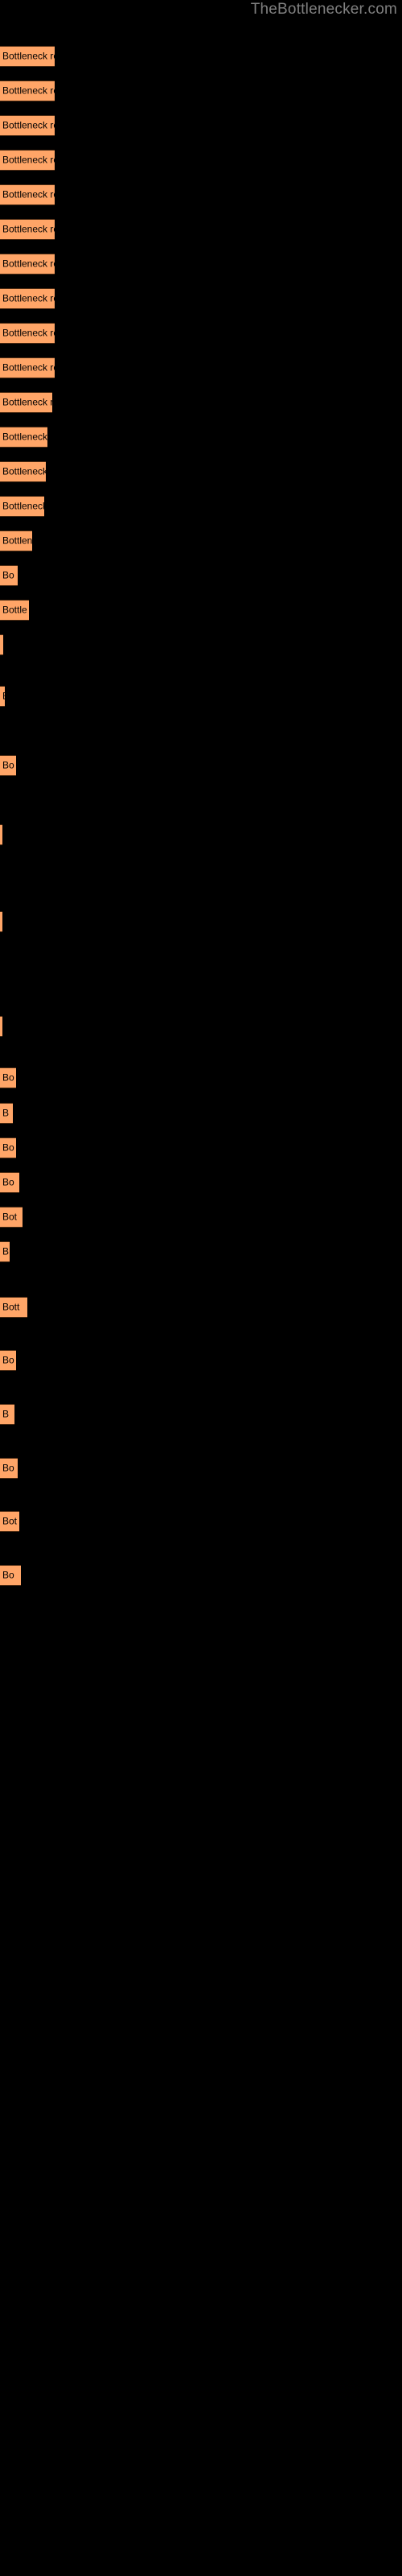 Image resolution: width=402 pixels, height=2576 pixels. Describe the element at coordinates (201, 610) in the screenshot. I see `bar-row: Bottle` at that location.